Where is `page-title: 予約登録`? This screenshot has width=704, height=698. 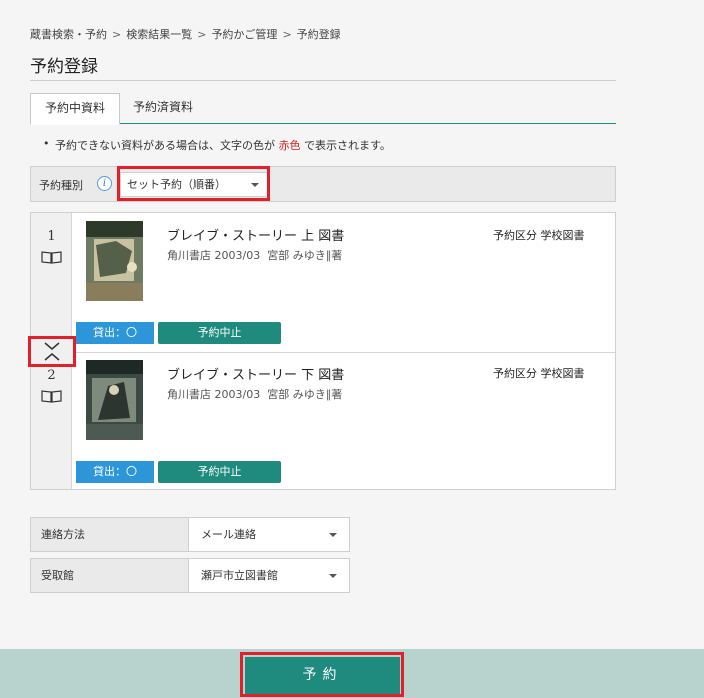 page-title: 予約登録 is located at coordinates (64, 67).